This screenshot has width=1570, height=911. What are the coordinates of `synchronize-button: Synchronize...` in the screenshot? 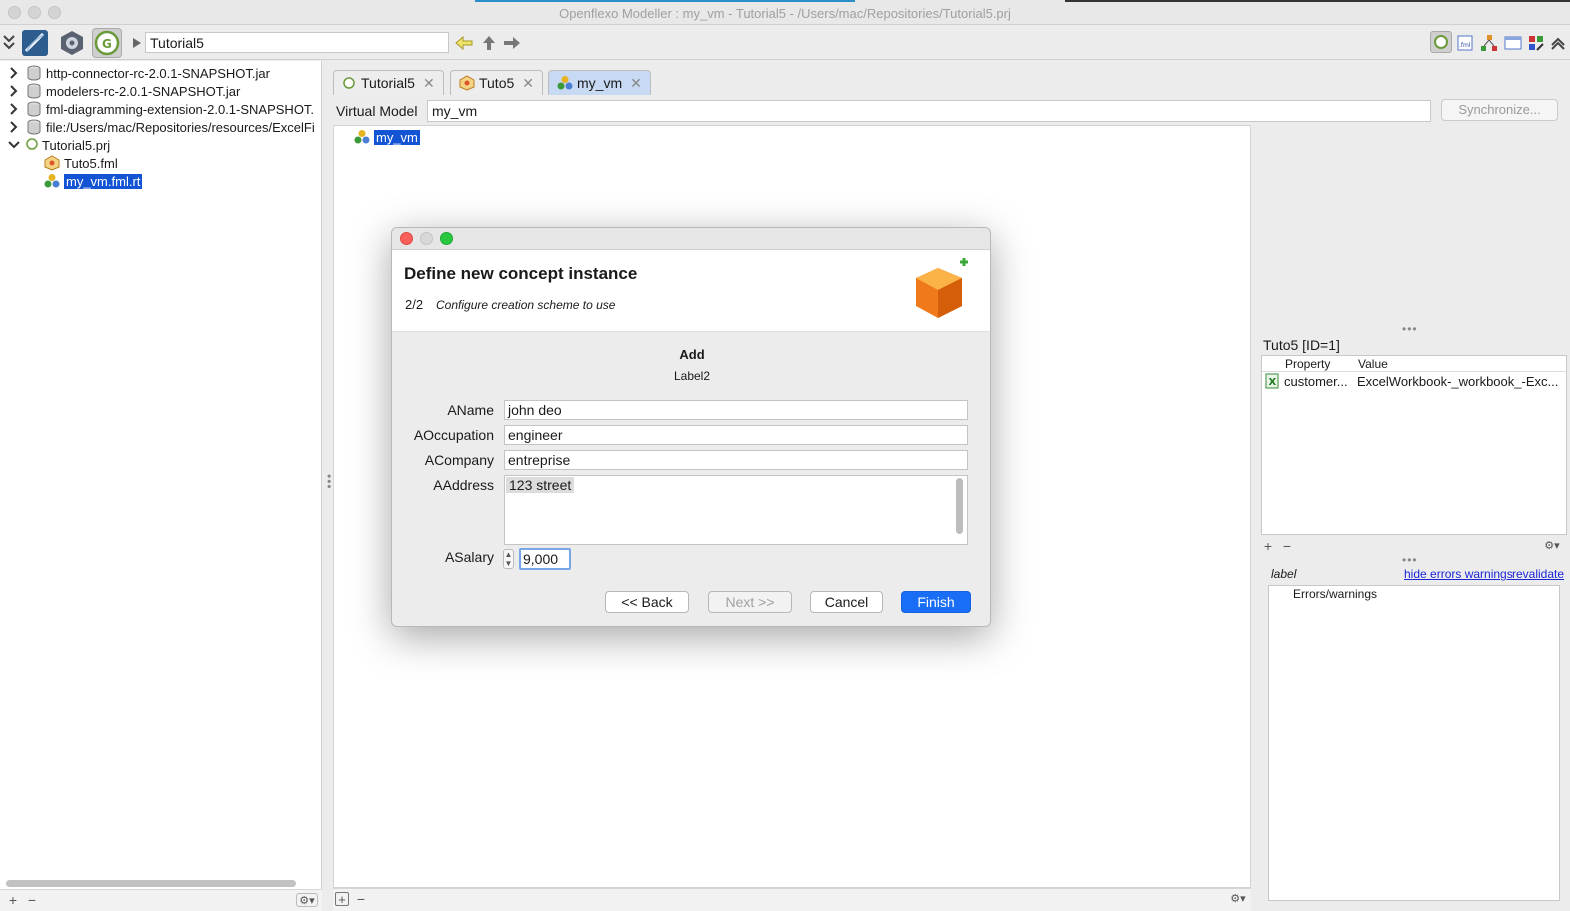 It's located at (1499, 110).